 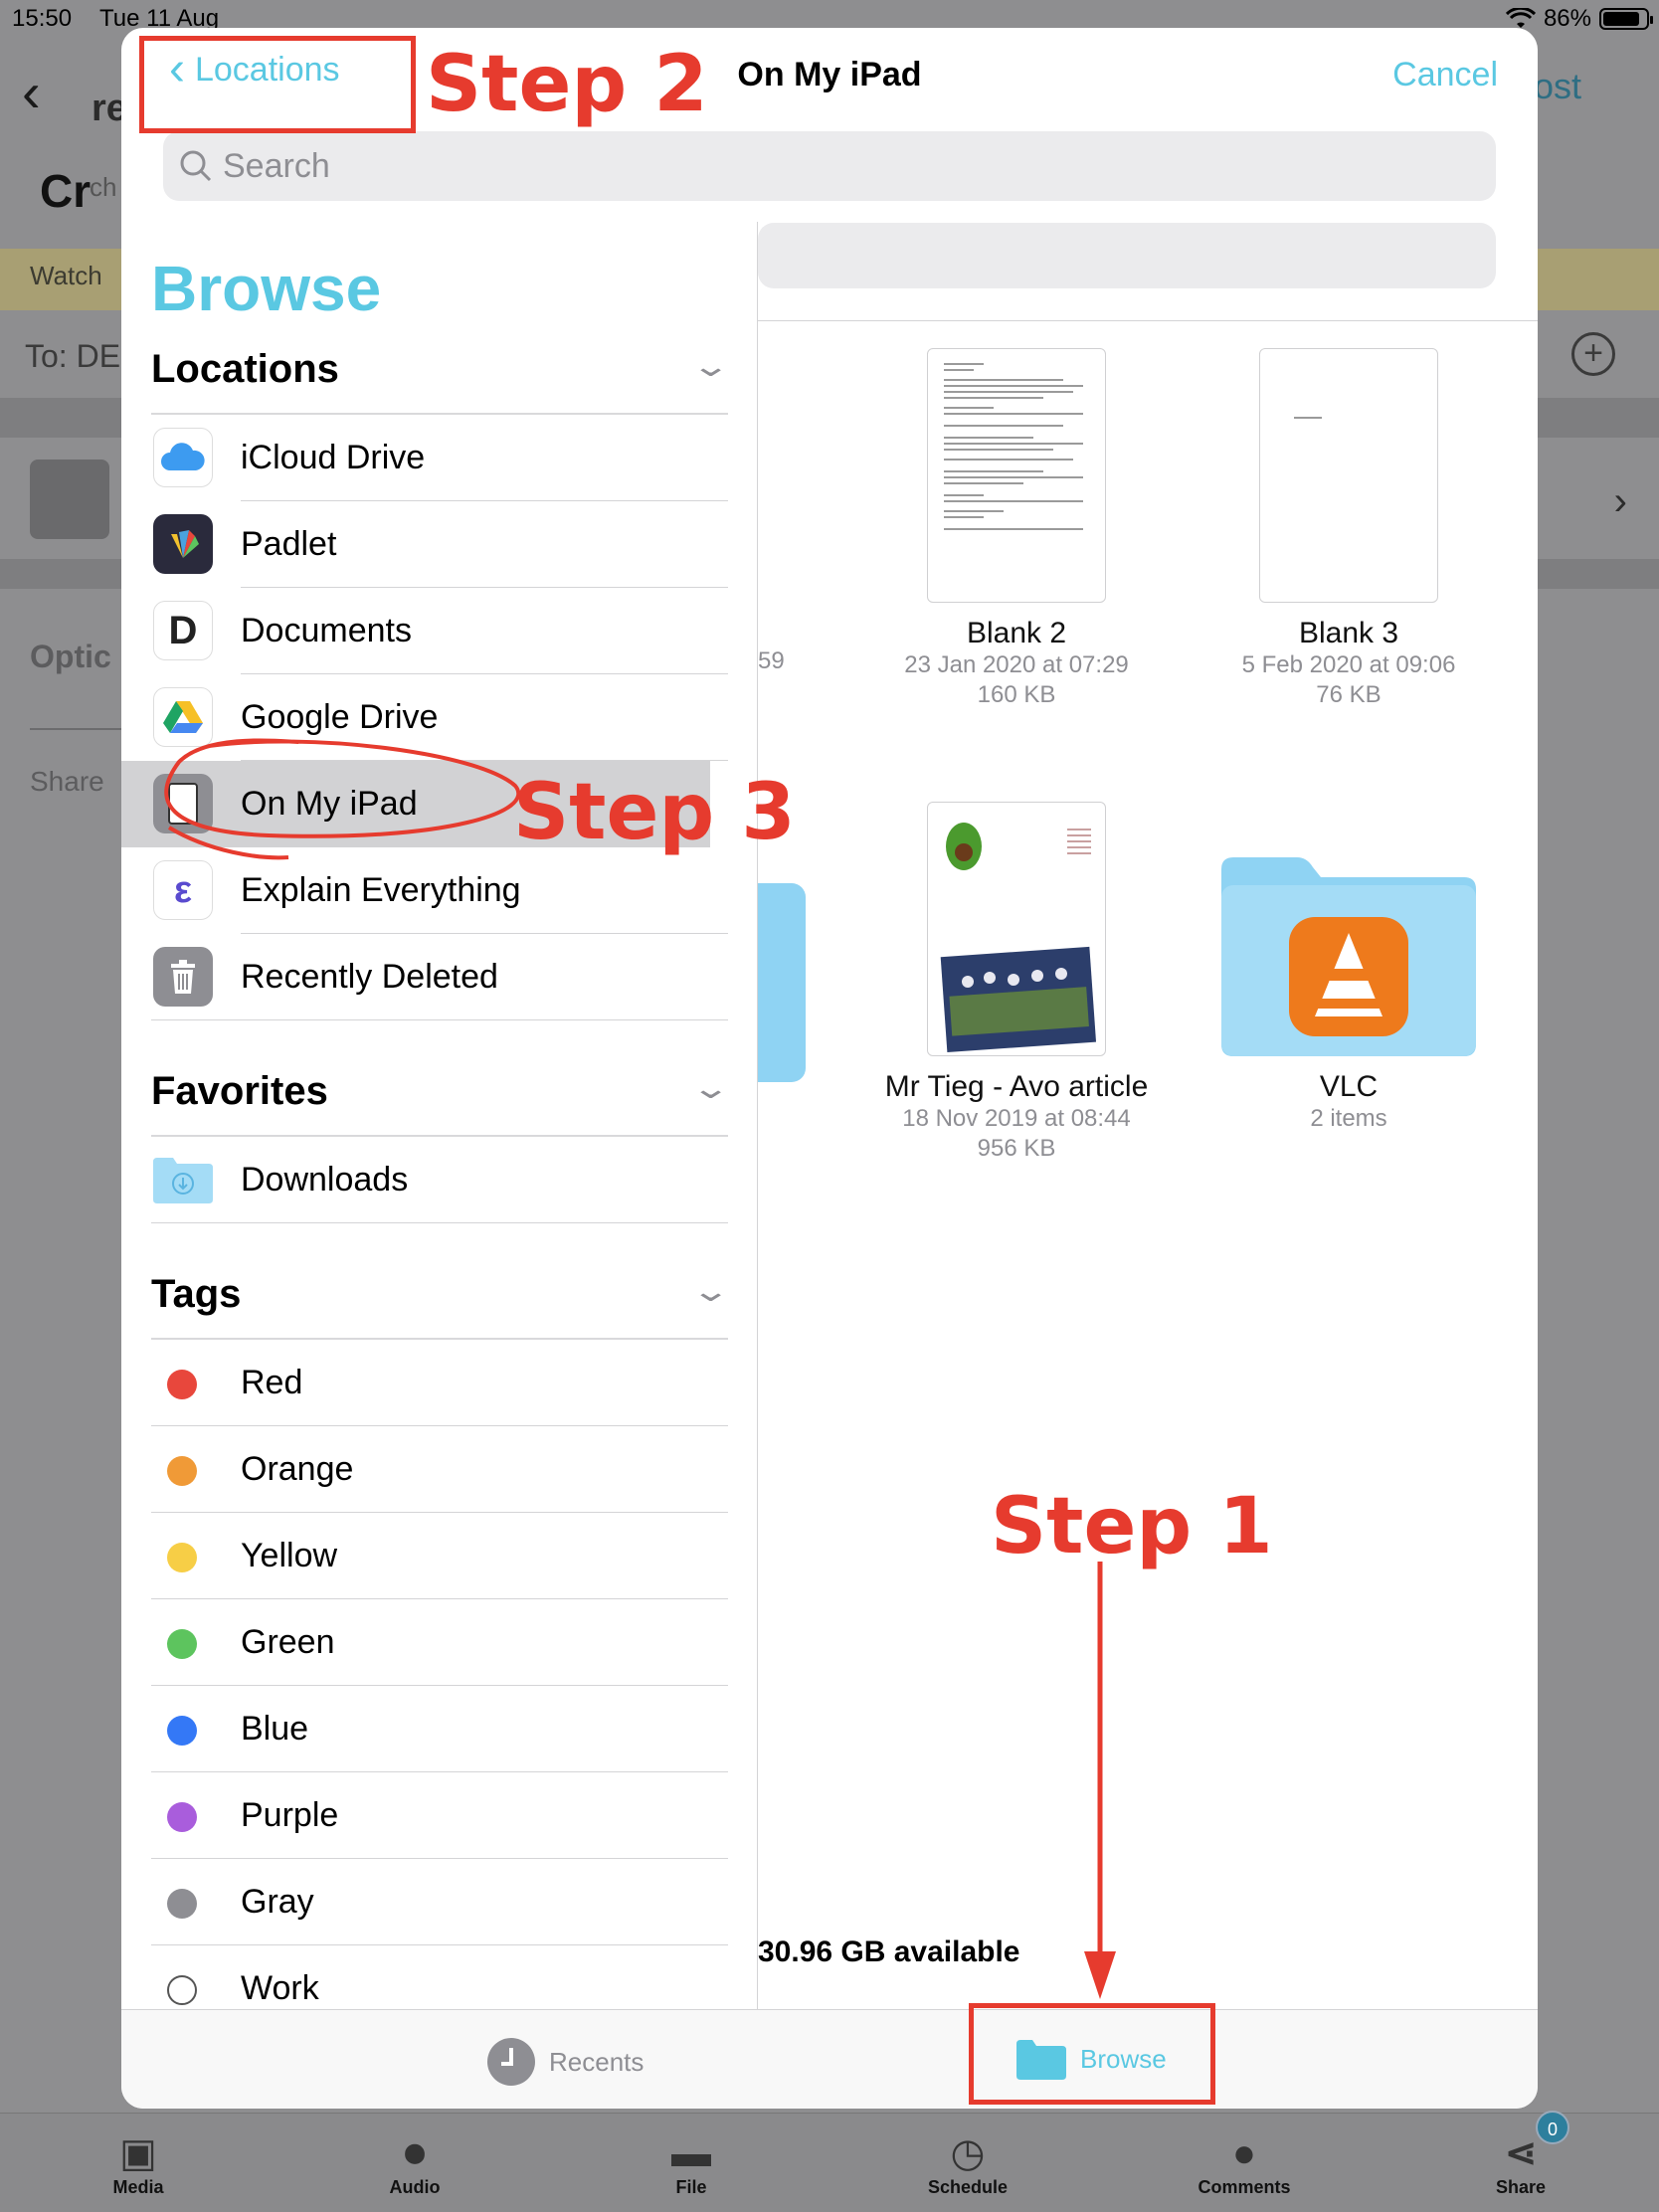 What do you see at coordinates (42, 18) in the screenshot?
I see `status-time: 15:50` at bounding box center [42, 18].